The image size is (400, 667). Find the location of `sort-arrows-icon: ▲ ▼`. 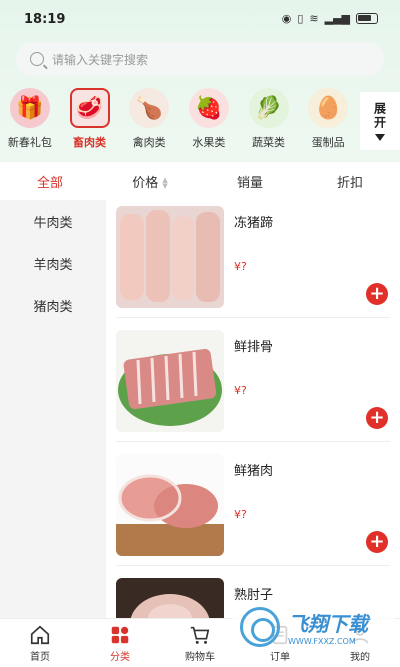

sort-arrows-icon: ▲ ▼ is located at coordinates (165, 183).